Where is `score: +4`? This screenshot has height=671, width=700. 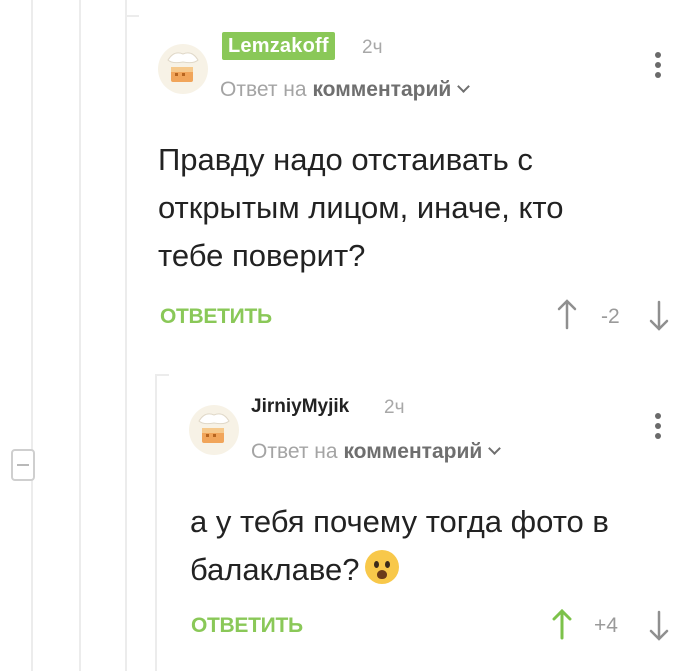 score: +4 is located at coordinates (606, 625).